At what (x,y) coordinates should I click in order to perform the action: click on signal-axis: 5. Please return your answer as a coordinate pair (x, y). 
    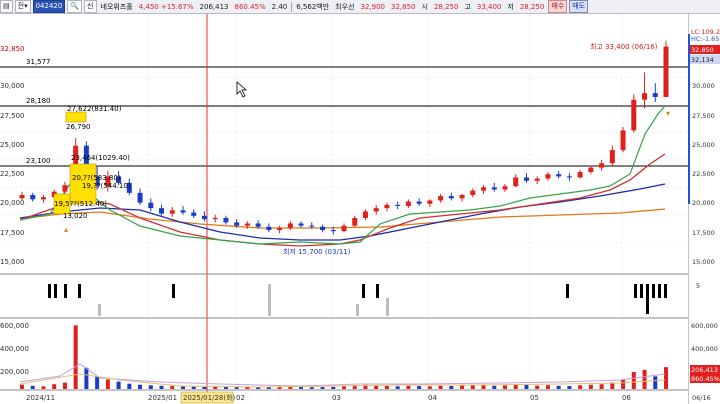
    Looking at the image, I should click on (698, 286).